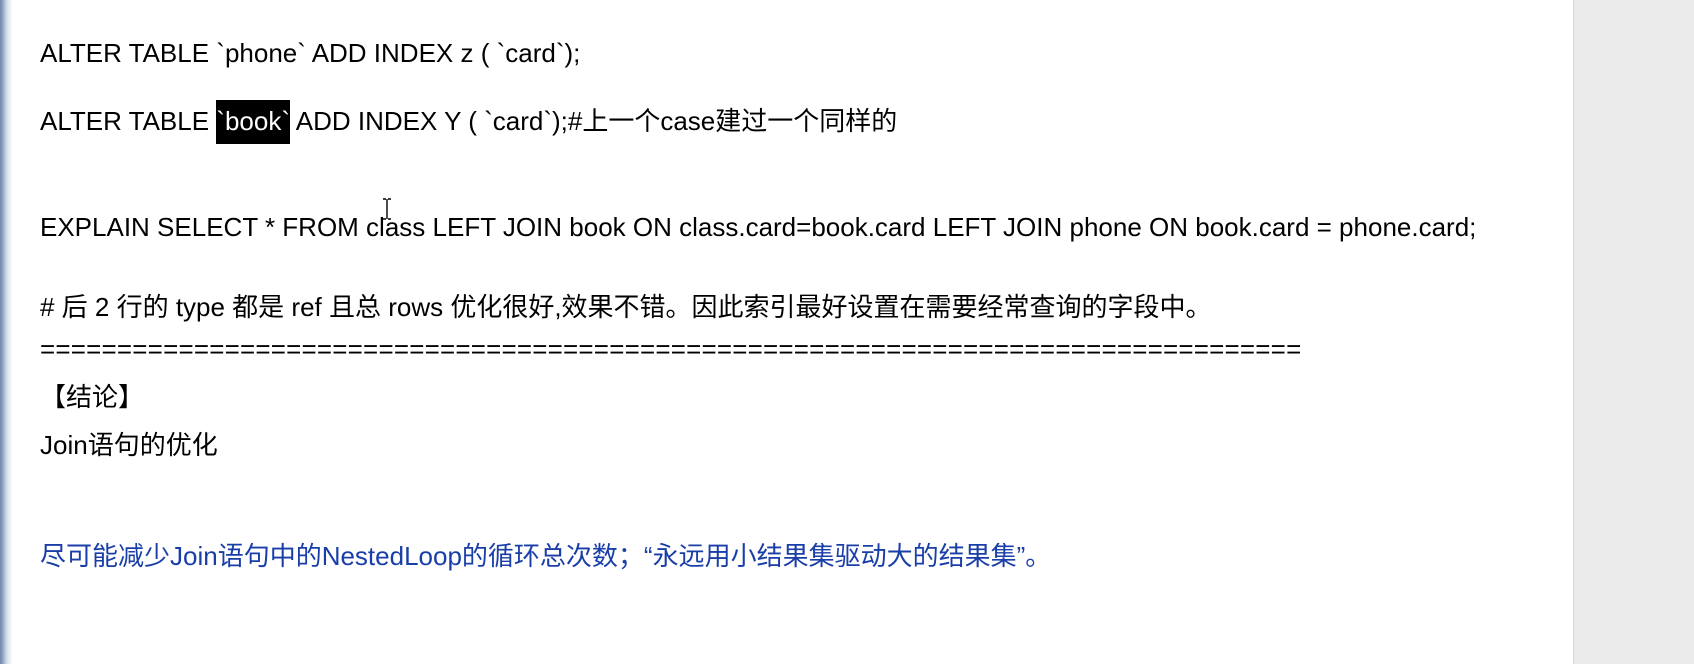 The image size is (1694, 664). Describe the element at coordinates (92, 397) in the screenshot. I see `conclusion-heading: 【结论】` at that location.